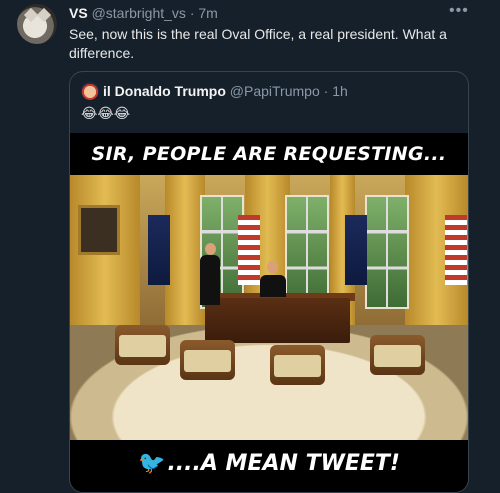 Image resolution: width=500 pixels, height=493 pixels. What do you see at coordinates (152, 463) in the screenshot?
I see `twitter-bird-icon: 🐦` at bounding box center [152, 463].